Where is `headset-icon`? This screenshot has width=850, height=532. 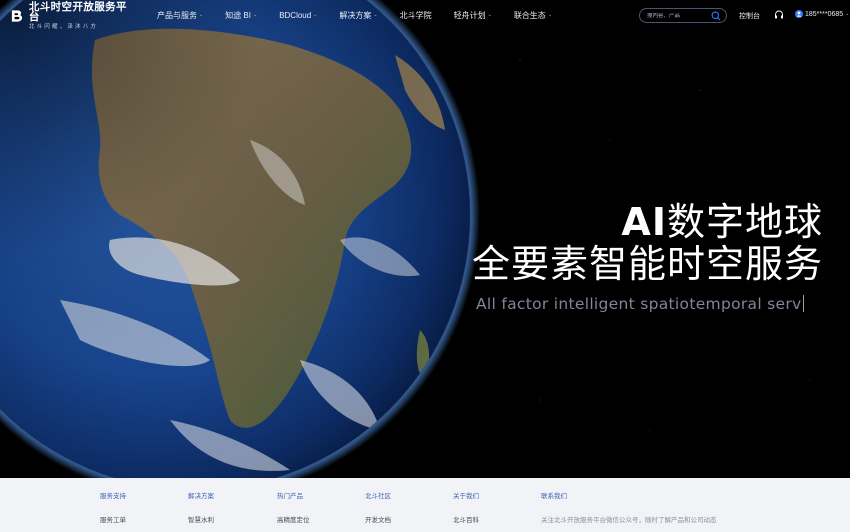 headset-icon is located at coordinates (779, 15).